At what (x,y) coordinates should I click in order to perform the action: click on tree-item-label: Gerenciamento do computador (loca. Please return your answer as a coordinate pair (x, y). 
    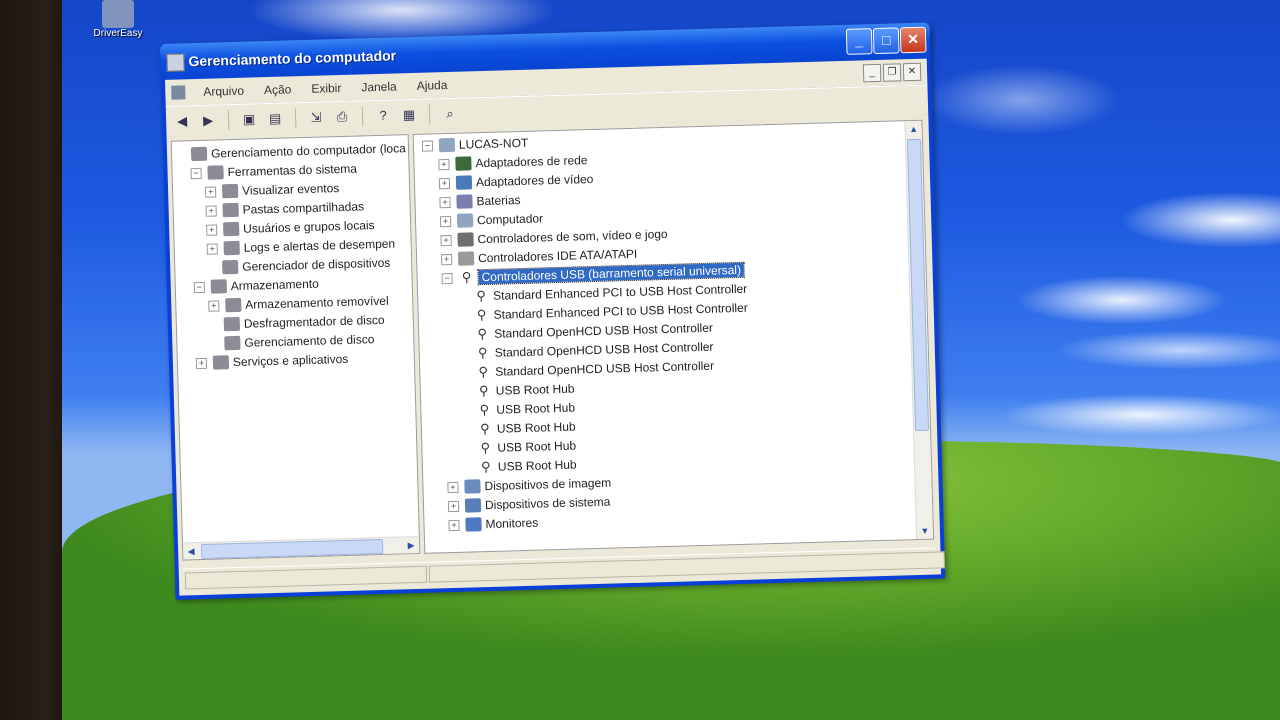
    Looking at the image, I should click on (308, 151).